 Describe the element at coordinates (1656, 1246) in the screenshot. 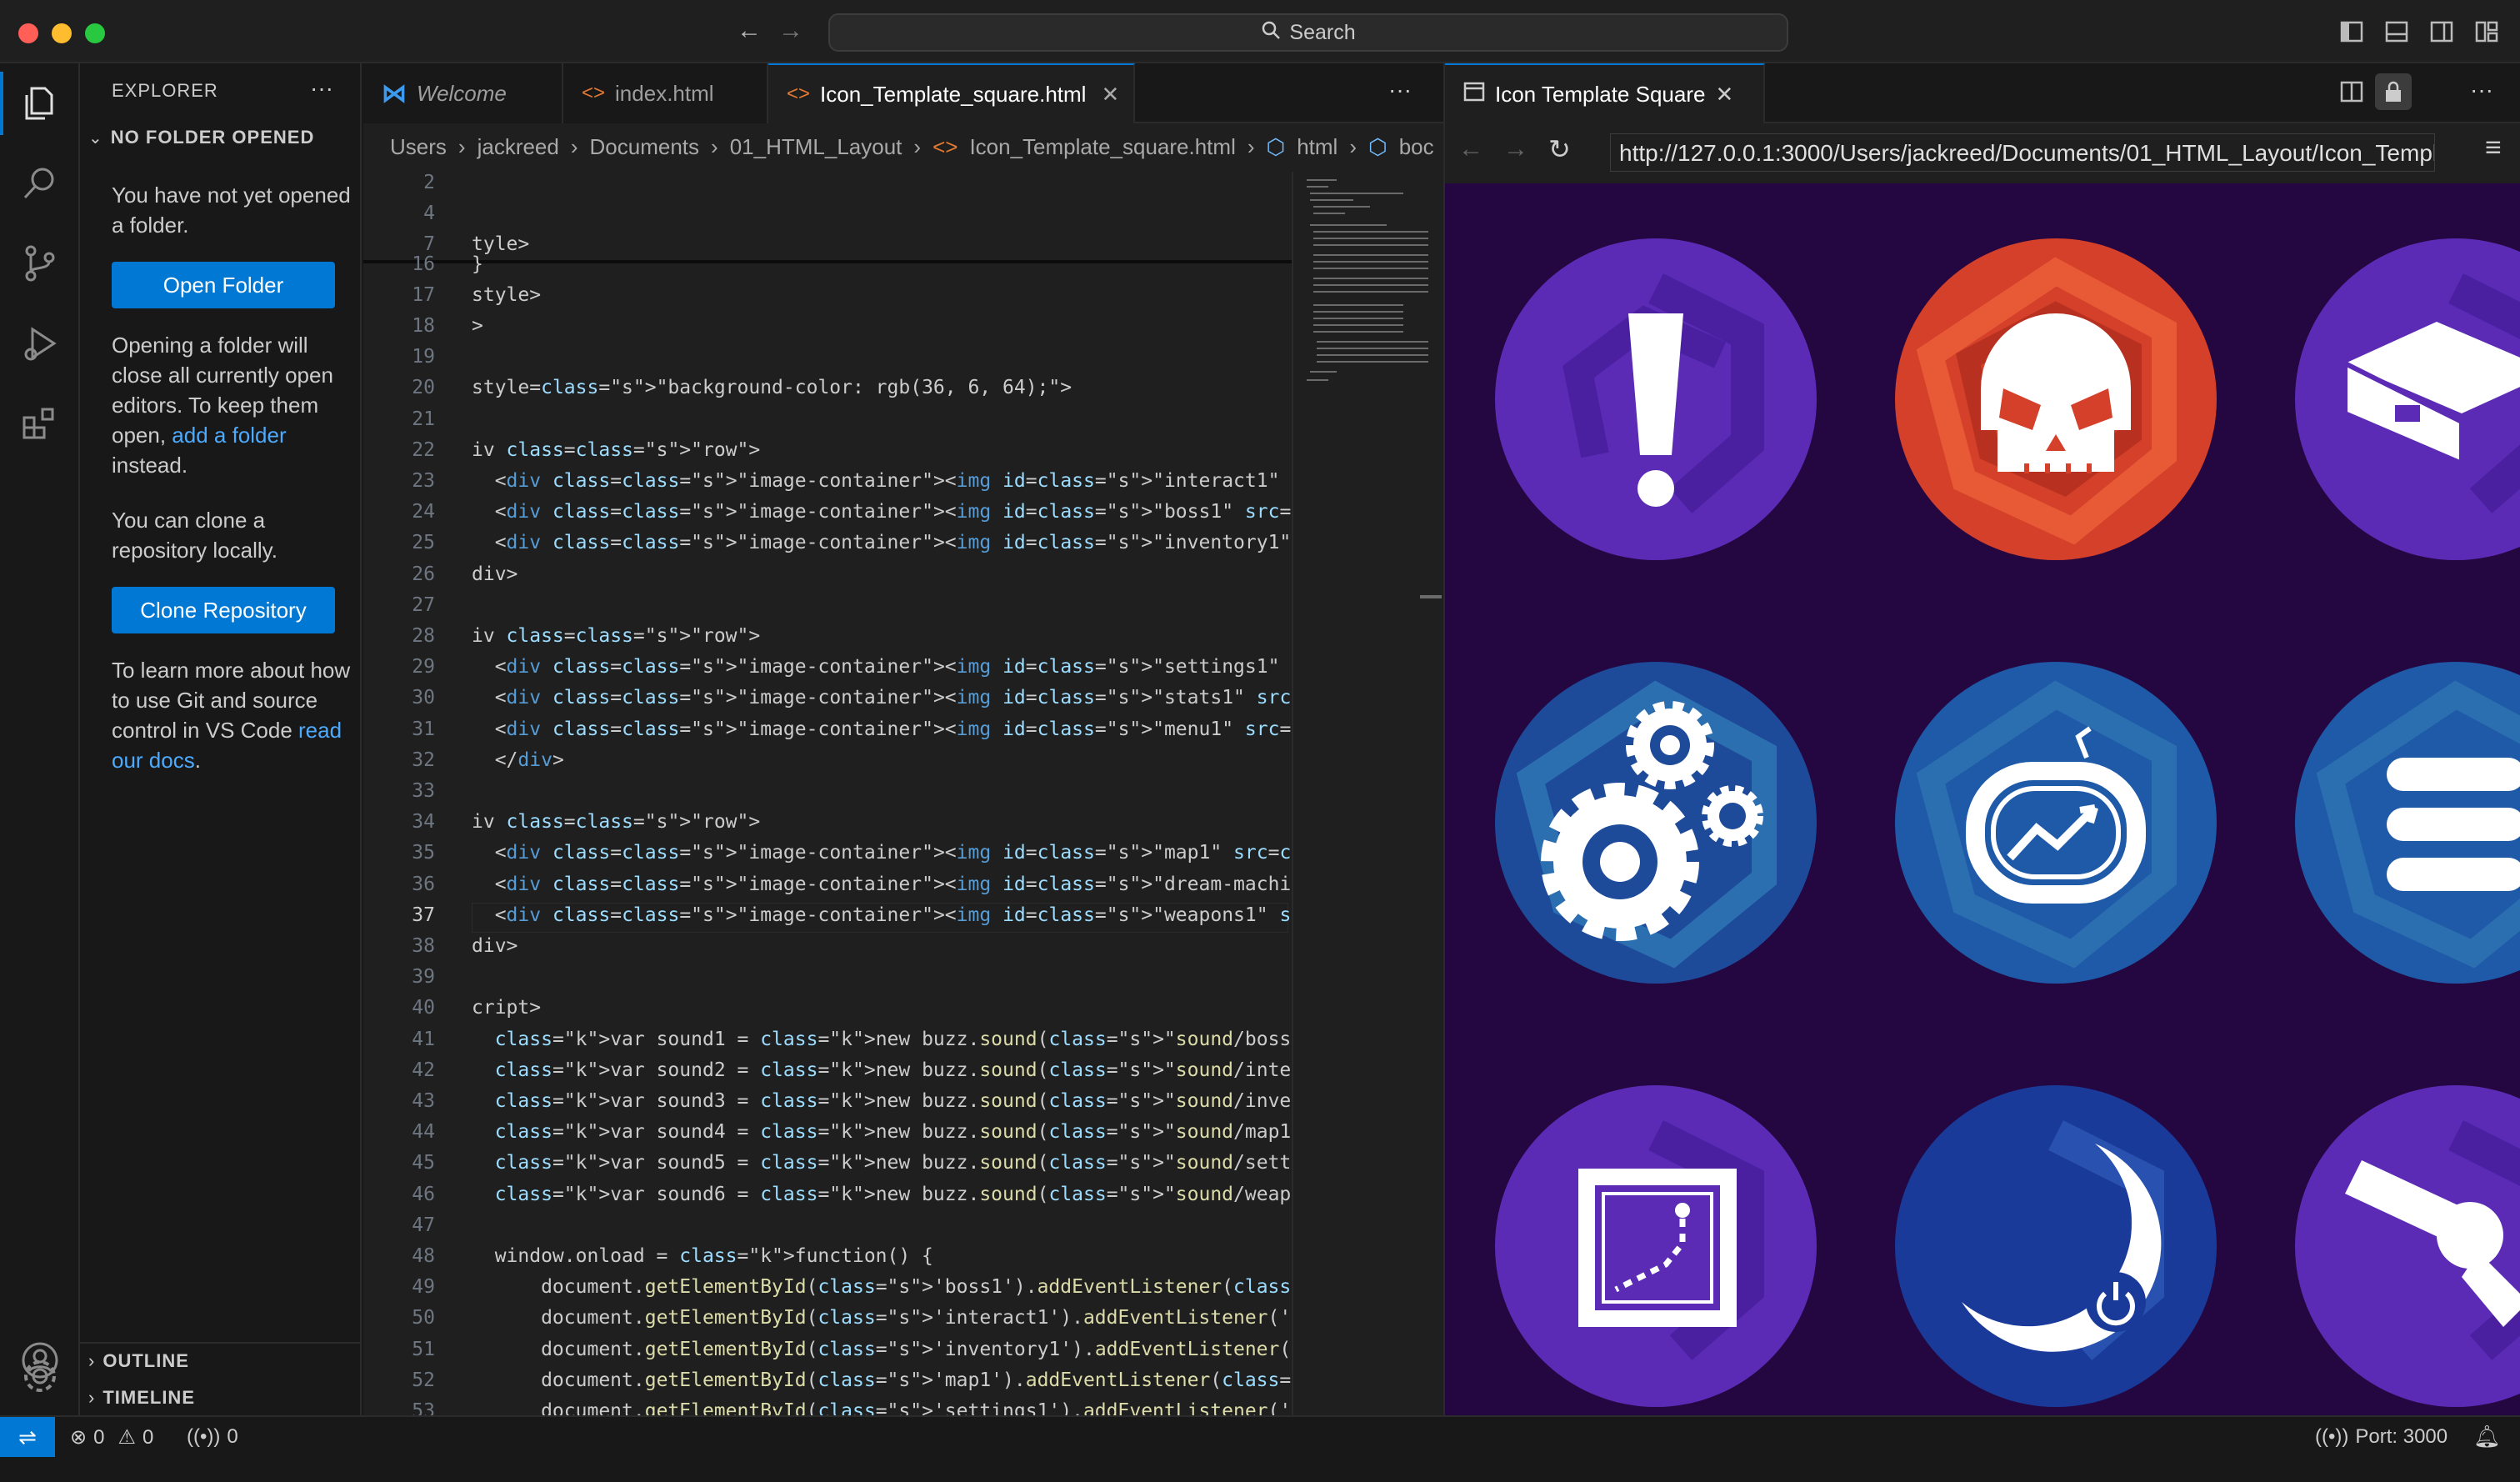

I see `map-icon-button` at that location.